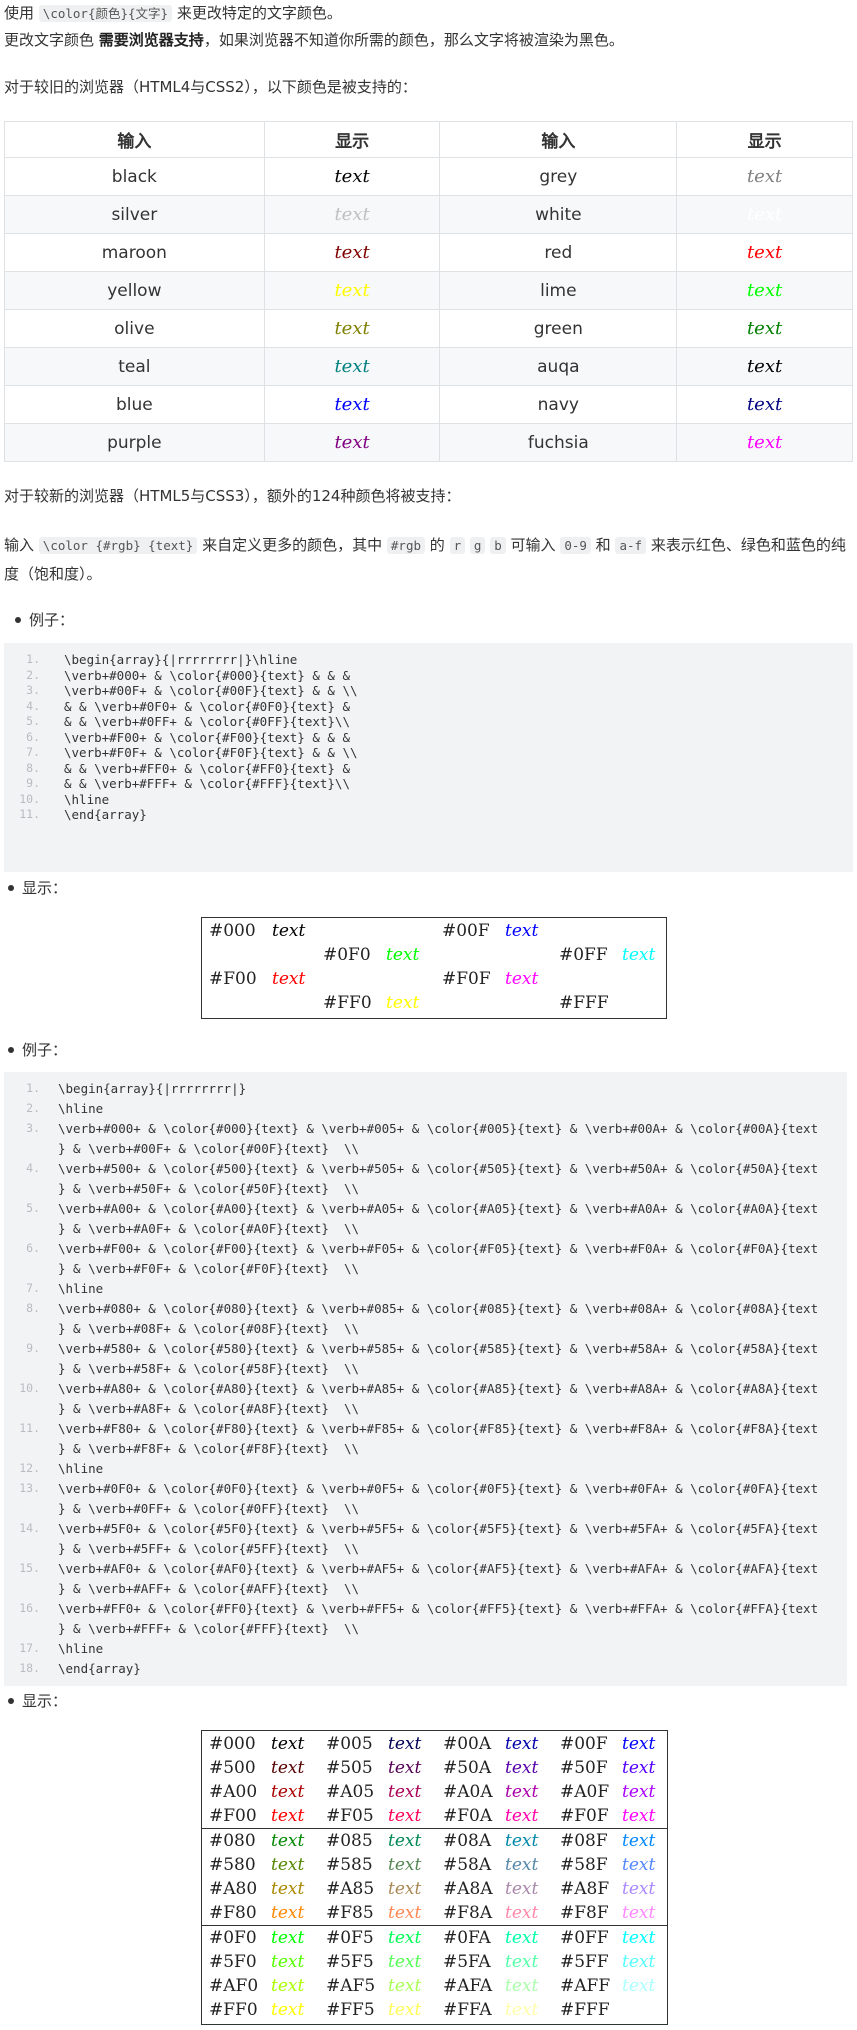  Describe the element at coordinates (558, 366) in the screenshot. I see `color-name-cell: auqa` at that location.